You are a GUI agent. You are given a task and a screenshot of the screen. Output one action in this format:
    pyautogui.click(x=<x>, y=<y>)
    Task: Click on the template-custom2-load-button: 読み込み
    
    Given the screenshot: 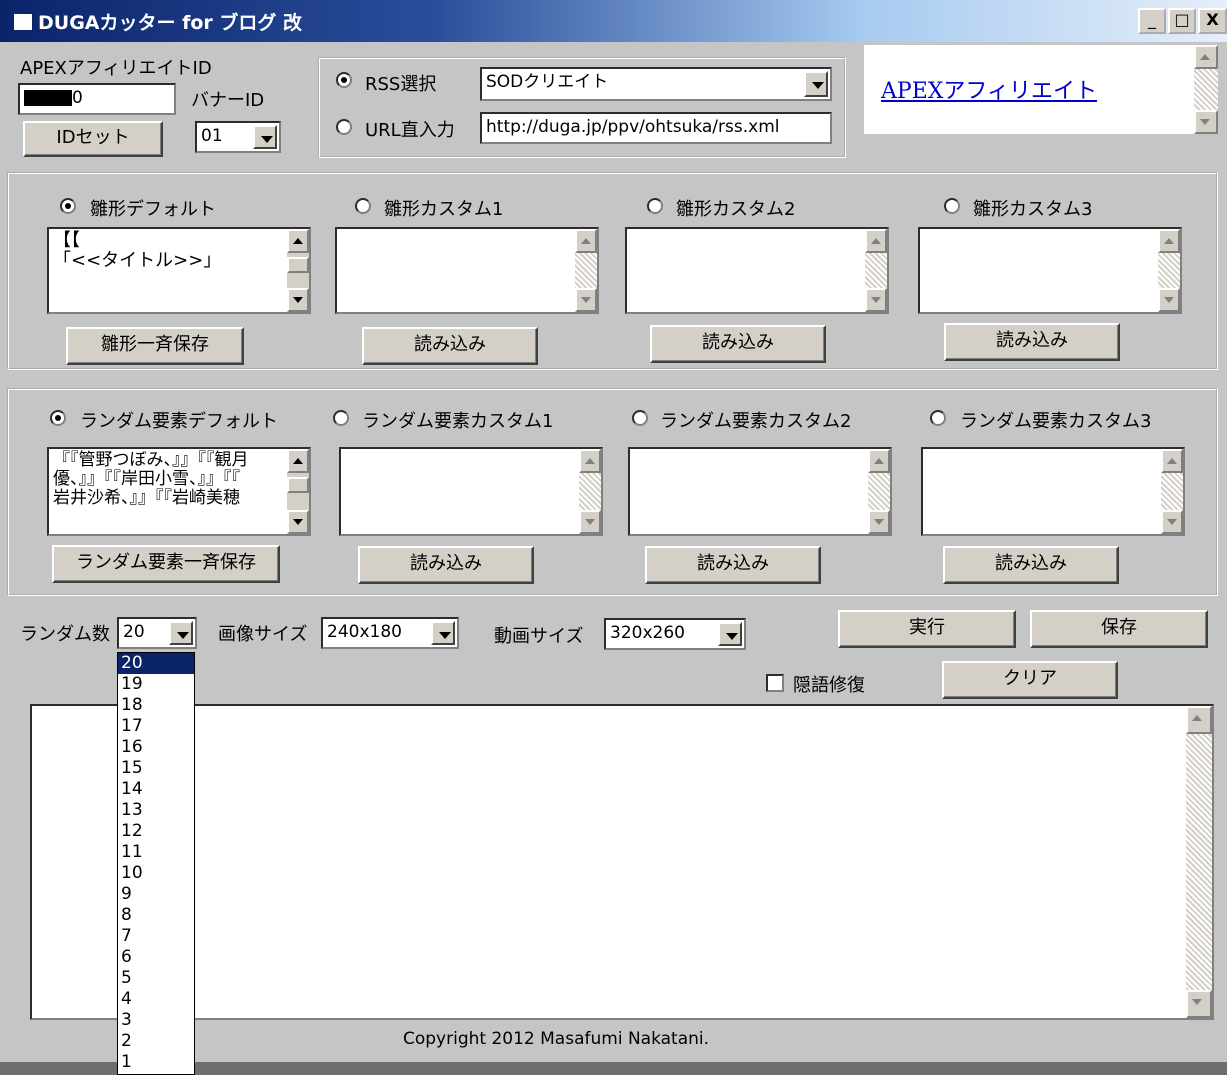 What is the action you would take?
    pyautogui.click(x=738, y=344)
    